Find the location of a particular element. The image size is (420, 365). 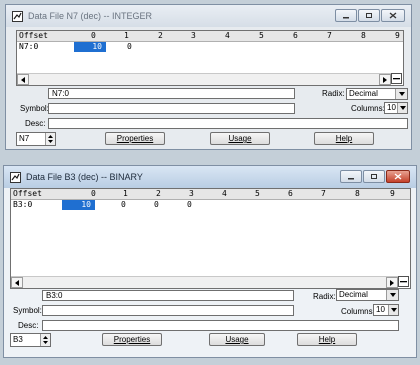

file-spinner: B3 is located at coordinates (30, 340).